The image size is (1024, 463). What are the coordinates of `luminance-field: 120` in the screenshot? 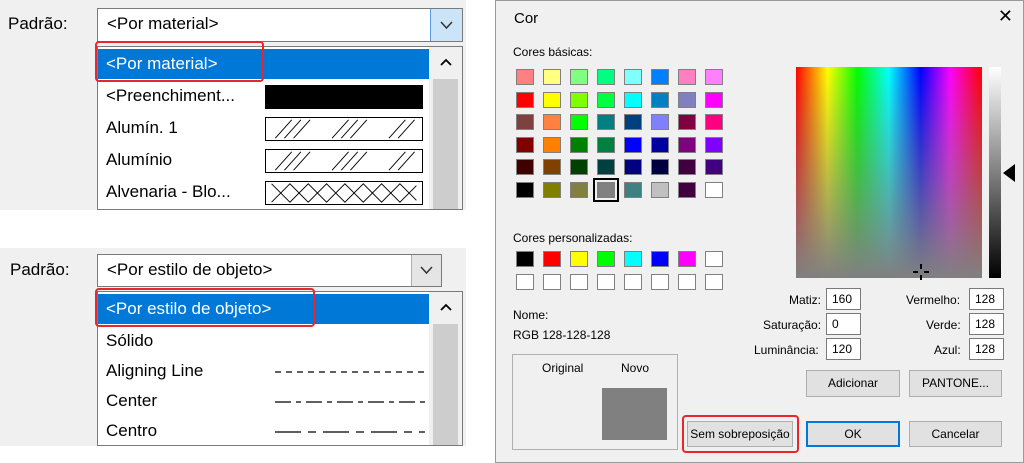 It's located at (843, 349).